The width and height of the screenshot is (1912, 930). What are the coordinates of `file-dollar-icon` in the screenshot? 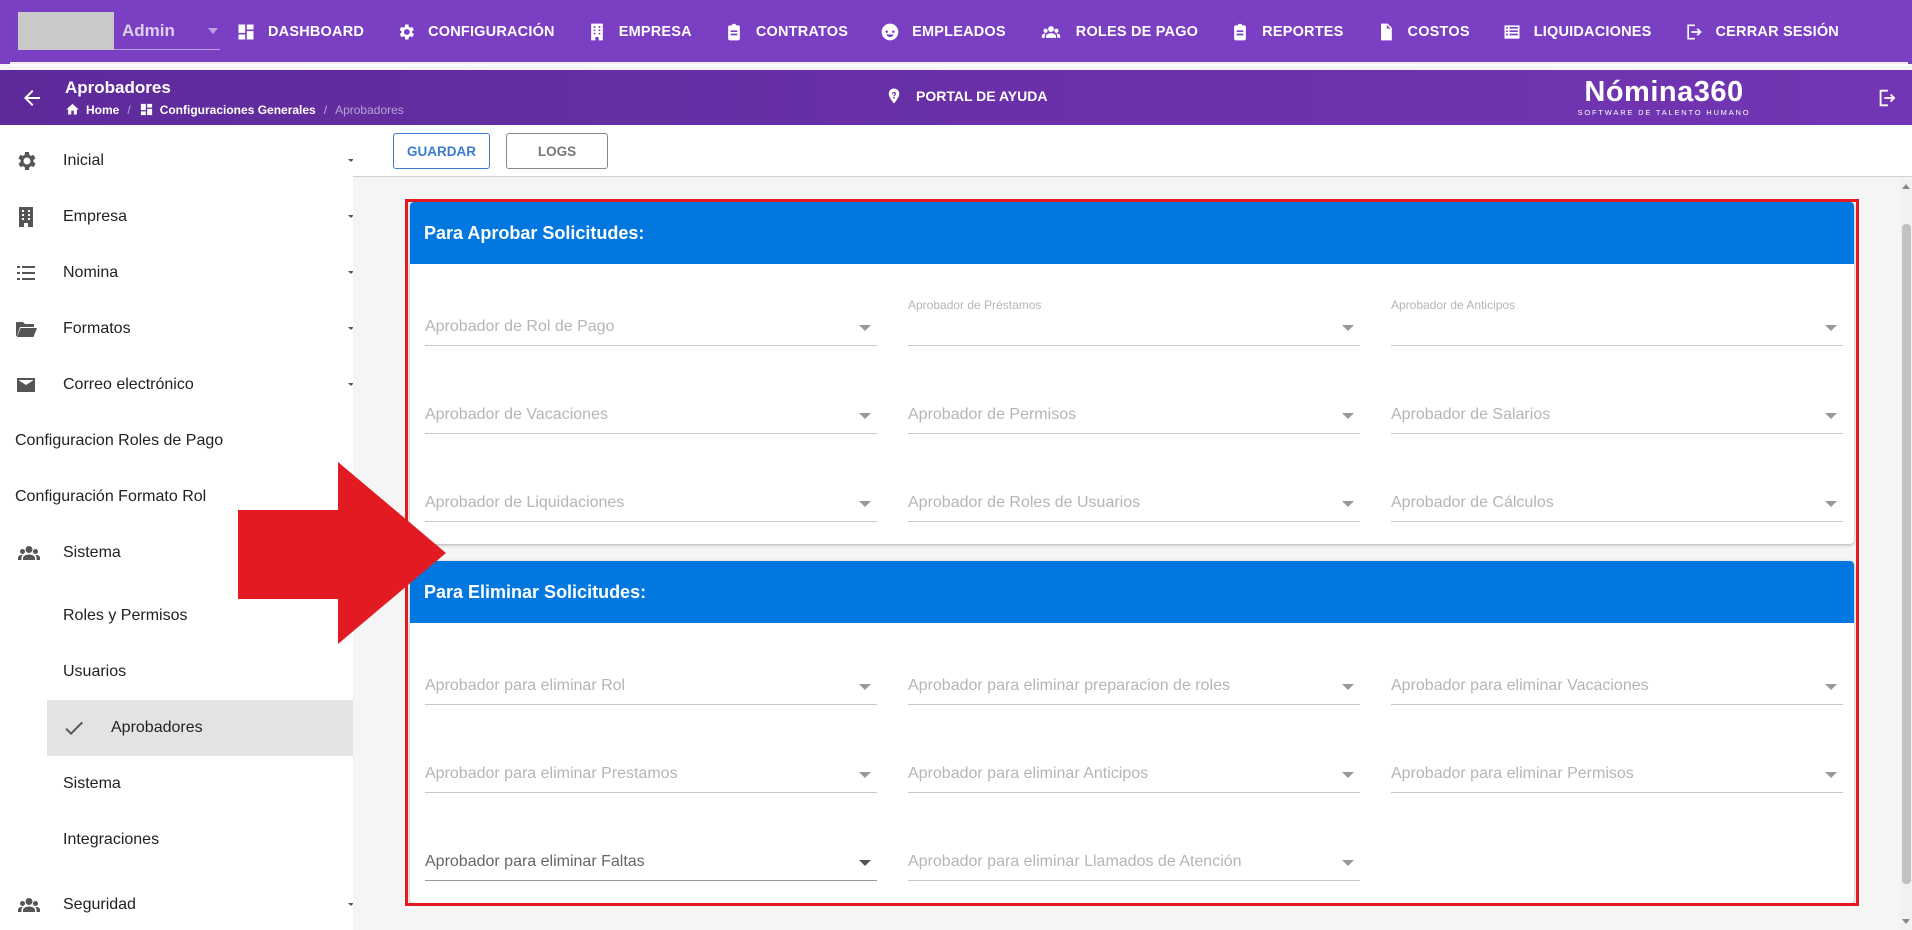 It's located at (1386, 32).